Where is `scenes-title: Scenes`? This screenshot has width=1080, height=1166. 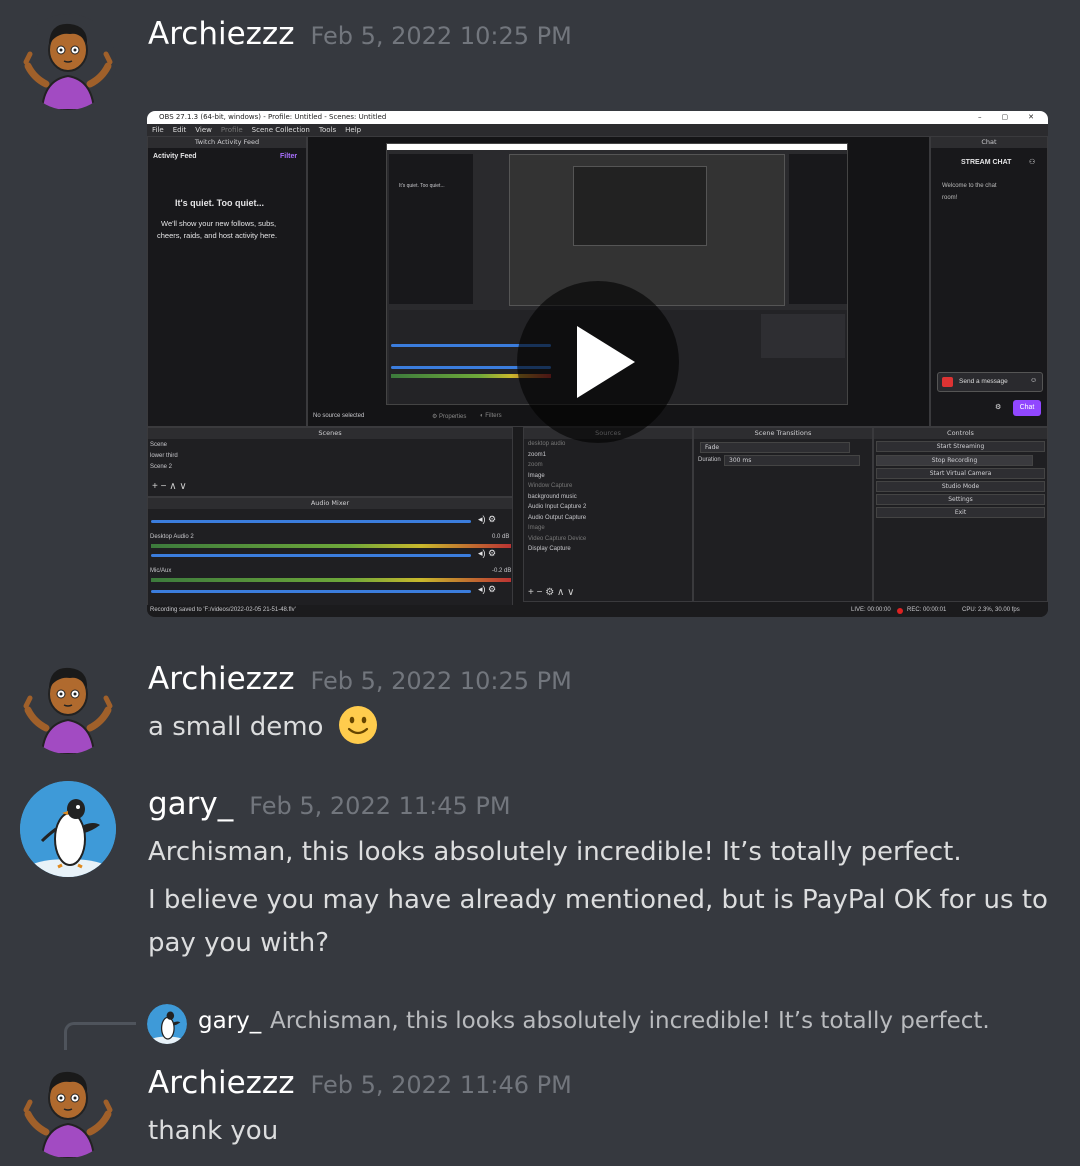 scenes-title: Scenes is located at coordinates (330, 433).